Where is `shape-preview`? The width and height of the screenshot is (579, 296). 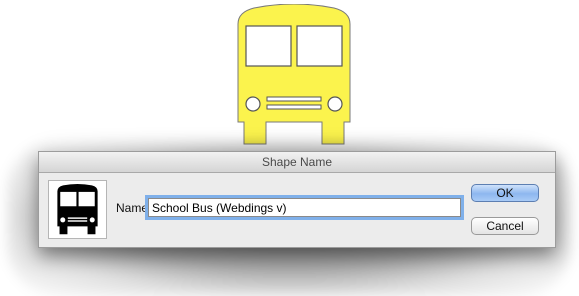
shape-preview is located at coordinates (77, 209).